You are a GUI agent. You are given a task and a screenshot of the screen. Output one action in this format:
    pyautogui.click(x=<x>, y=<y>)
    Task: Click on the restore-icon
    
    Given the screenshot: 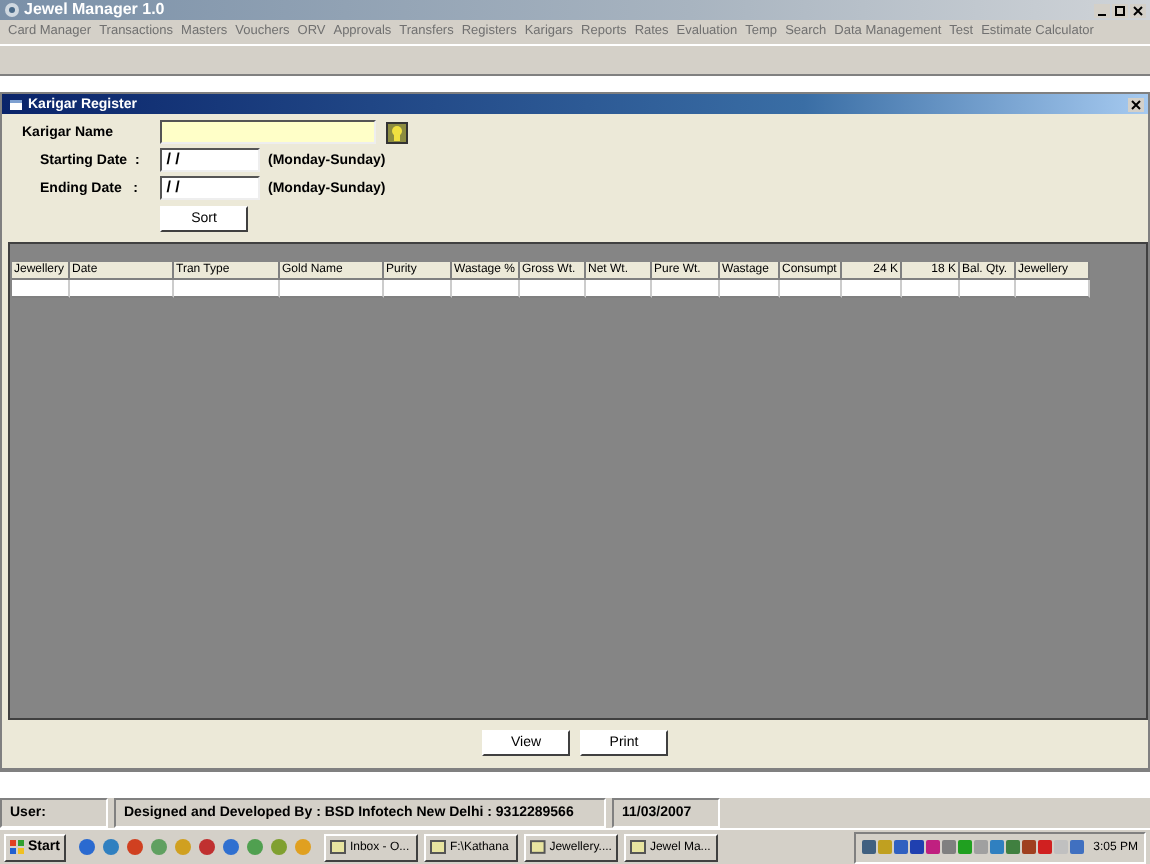 What is the action you would take?
    pyautogui.click(x=1120, y=10)
    